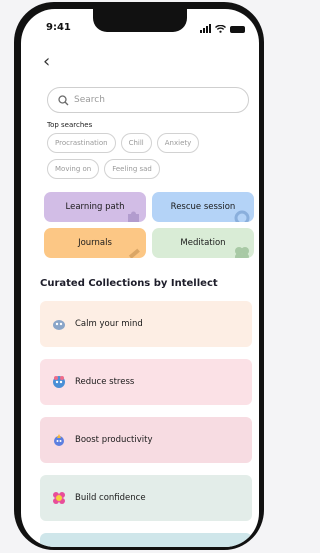 Image resolution: width=320 pixels, height=553 pixels. What do you see at coordinates (110, 498) in the screenshot?
I see `card-label: Build confidence` at bounding box center [110, 498].